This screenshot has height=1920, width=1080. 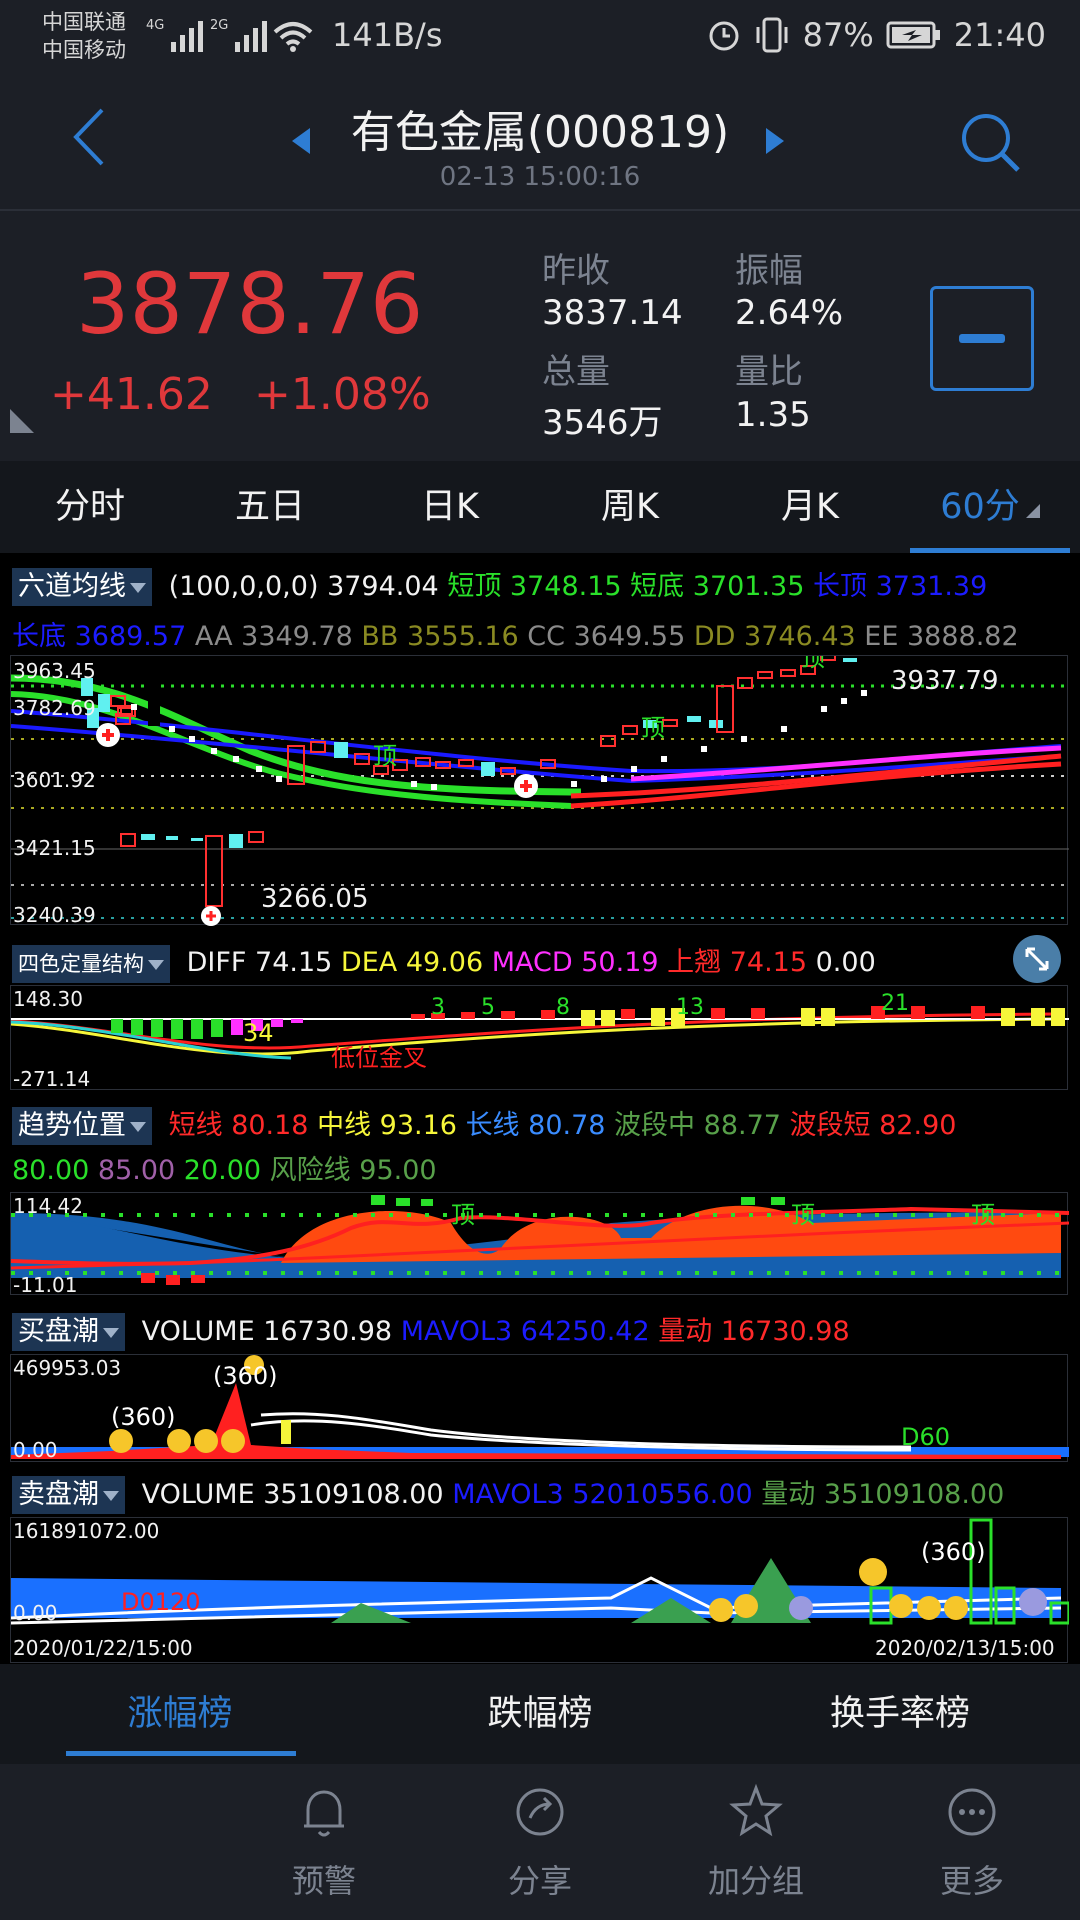 I want to click on bell-icon, so click(x=324, y=1813).